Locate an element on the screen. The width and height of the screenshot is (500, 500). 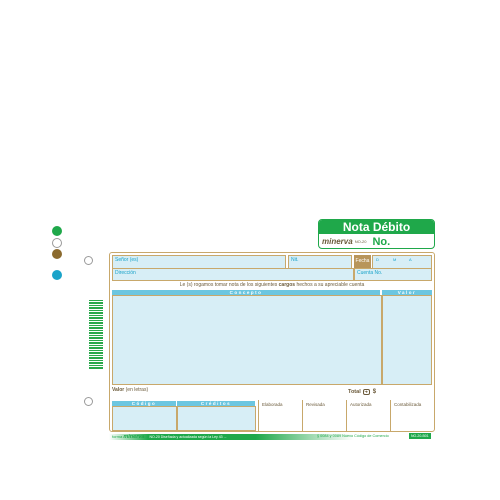
footer-brand-name: minerva is located at coordinates (134, 437).